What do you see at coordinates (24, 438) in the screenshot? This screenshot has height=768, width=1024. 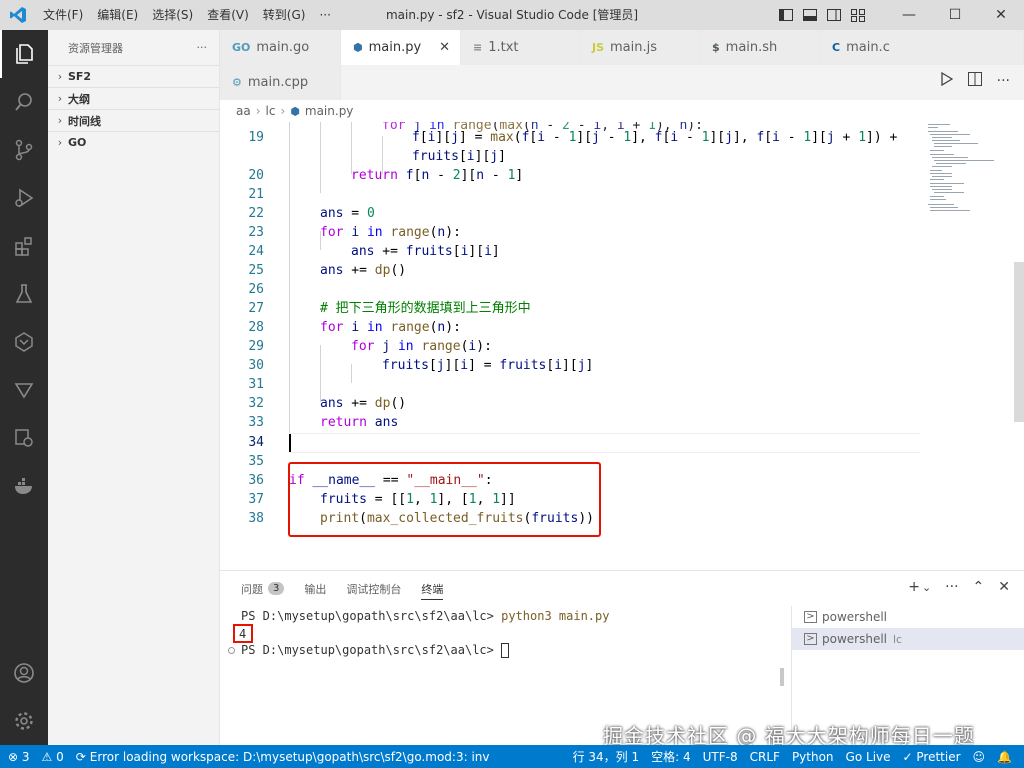 I see `remote-settings-icon` at bounding box center [24, 438].